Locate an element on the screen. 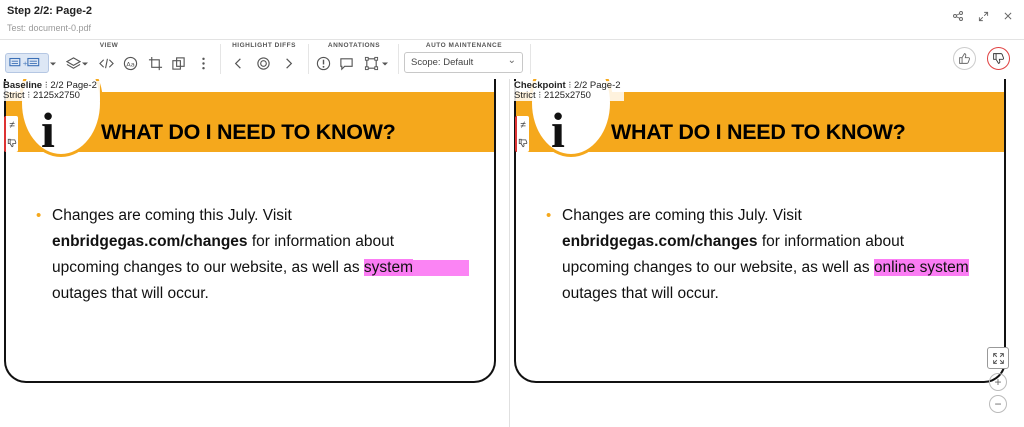 The width and height of the screenshot is (1024, 427). diff-highlight-extension is located at coordinates (441, 267).